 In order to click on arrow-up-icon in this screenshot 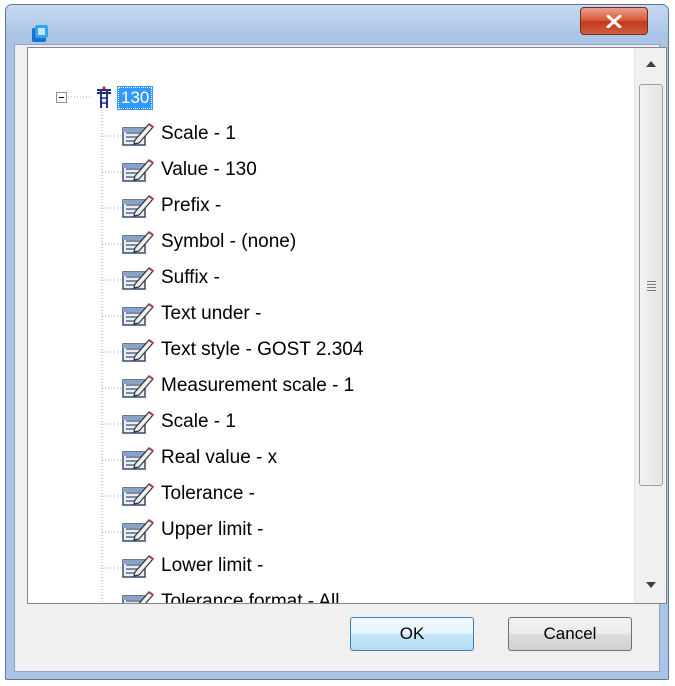, I will do `click(651, 64)`.